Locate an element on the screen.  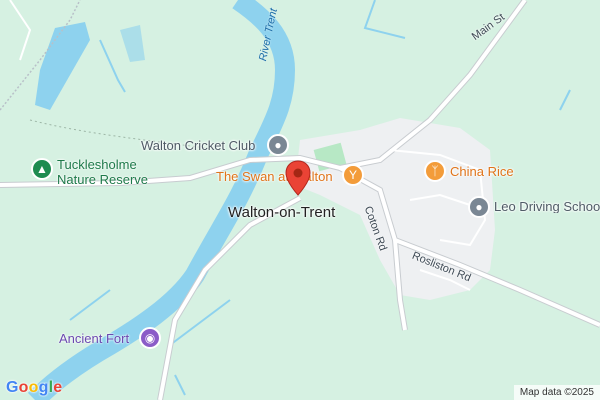
place-label: Walton-on-Trent is located at coordinates (282, 212).